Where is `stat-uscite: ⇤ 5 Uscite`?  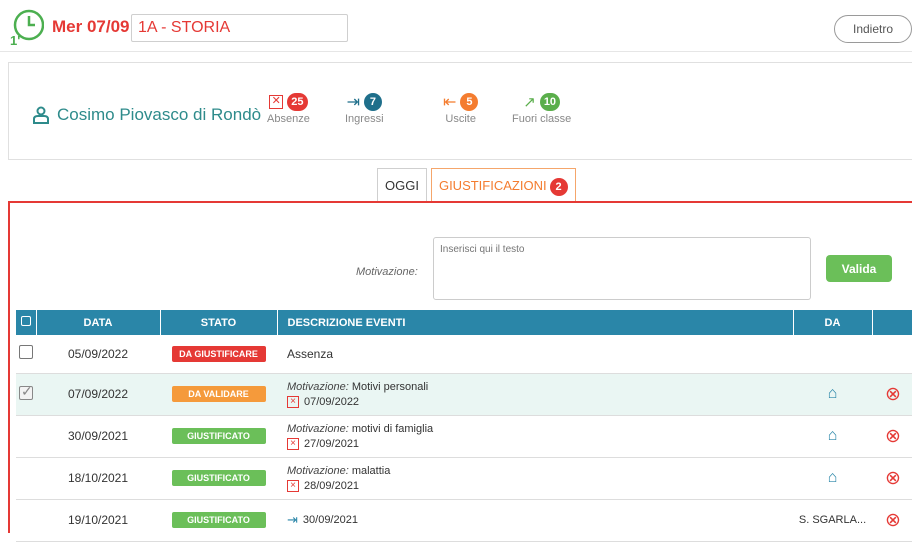
stat-uscite: ⇤ 5 Uscite is located at coordinates (461, 108).